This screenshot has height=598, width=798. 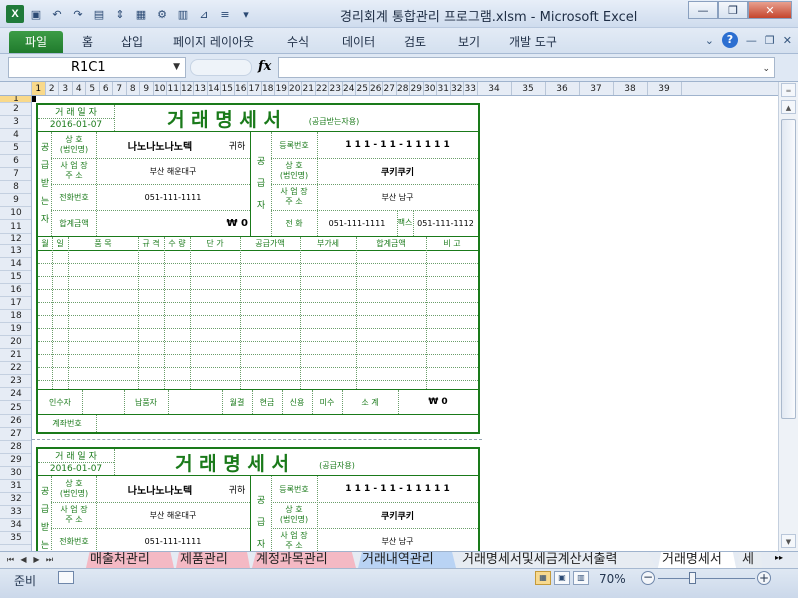 What do you see at coordinates (788, 90) in the screenshot?
I see `split-handle-icon: ═` at bounding box center [788, 90].